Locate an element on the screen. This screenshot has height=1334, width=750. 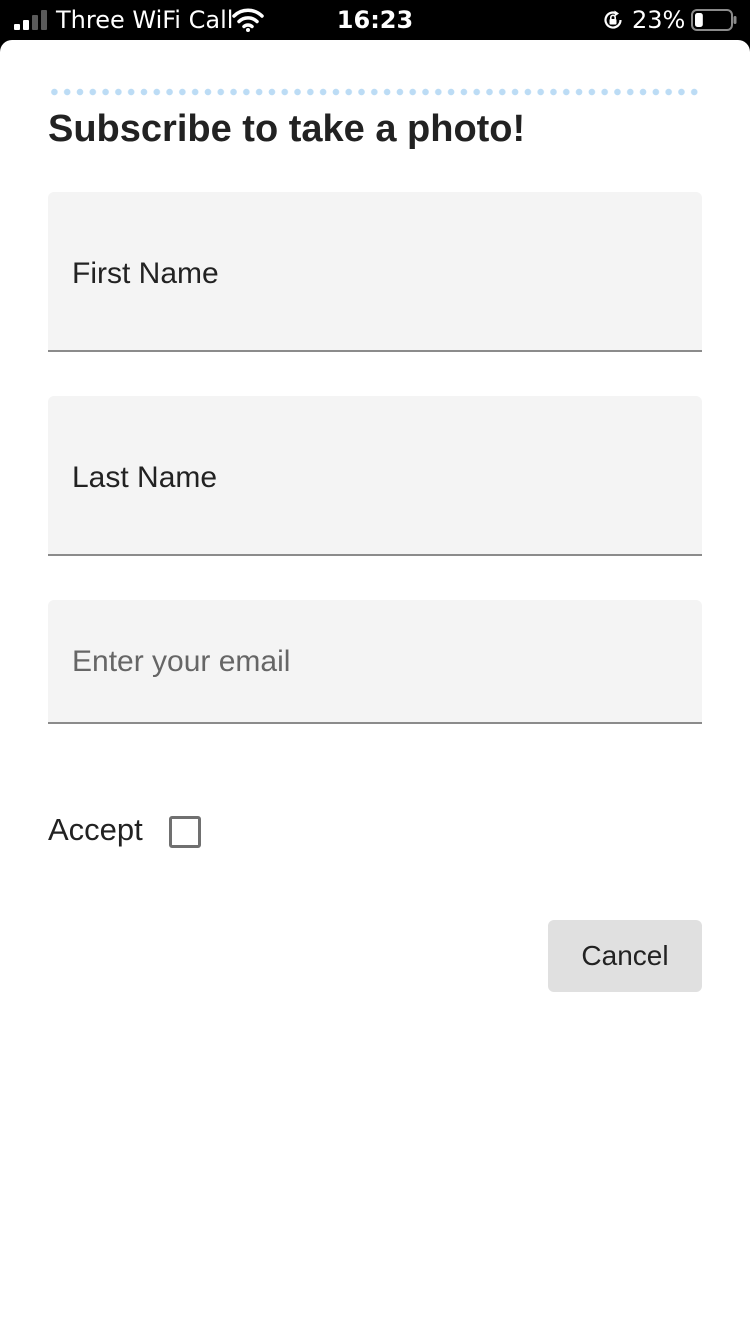
last-name-field is located at coordinates (375, 476).